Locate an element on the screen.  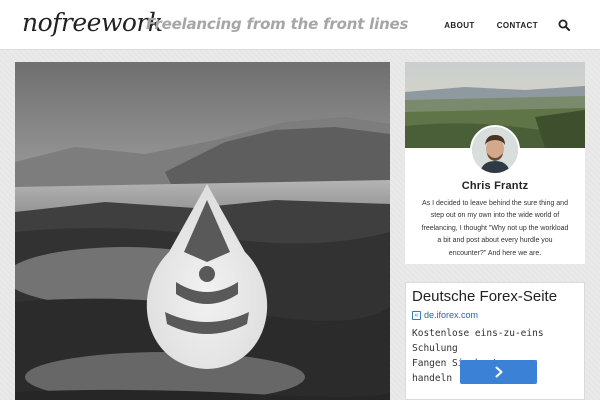
author-bio-line: encounter?" And here we are. is located at coordinates (495, 253).